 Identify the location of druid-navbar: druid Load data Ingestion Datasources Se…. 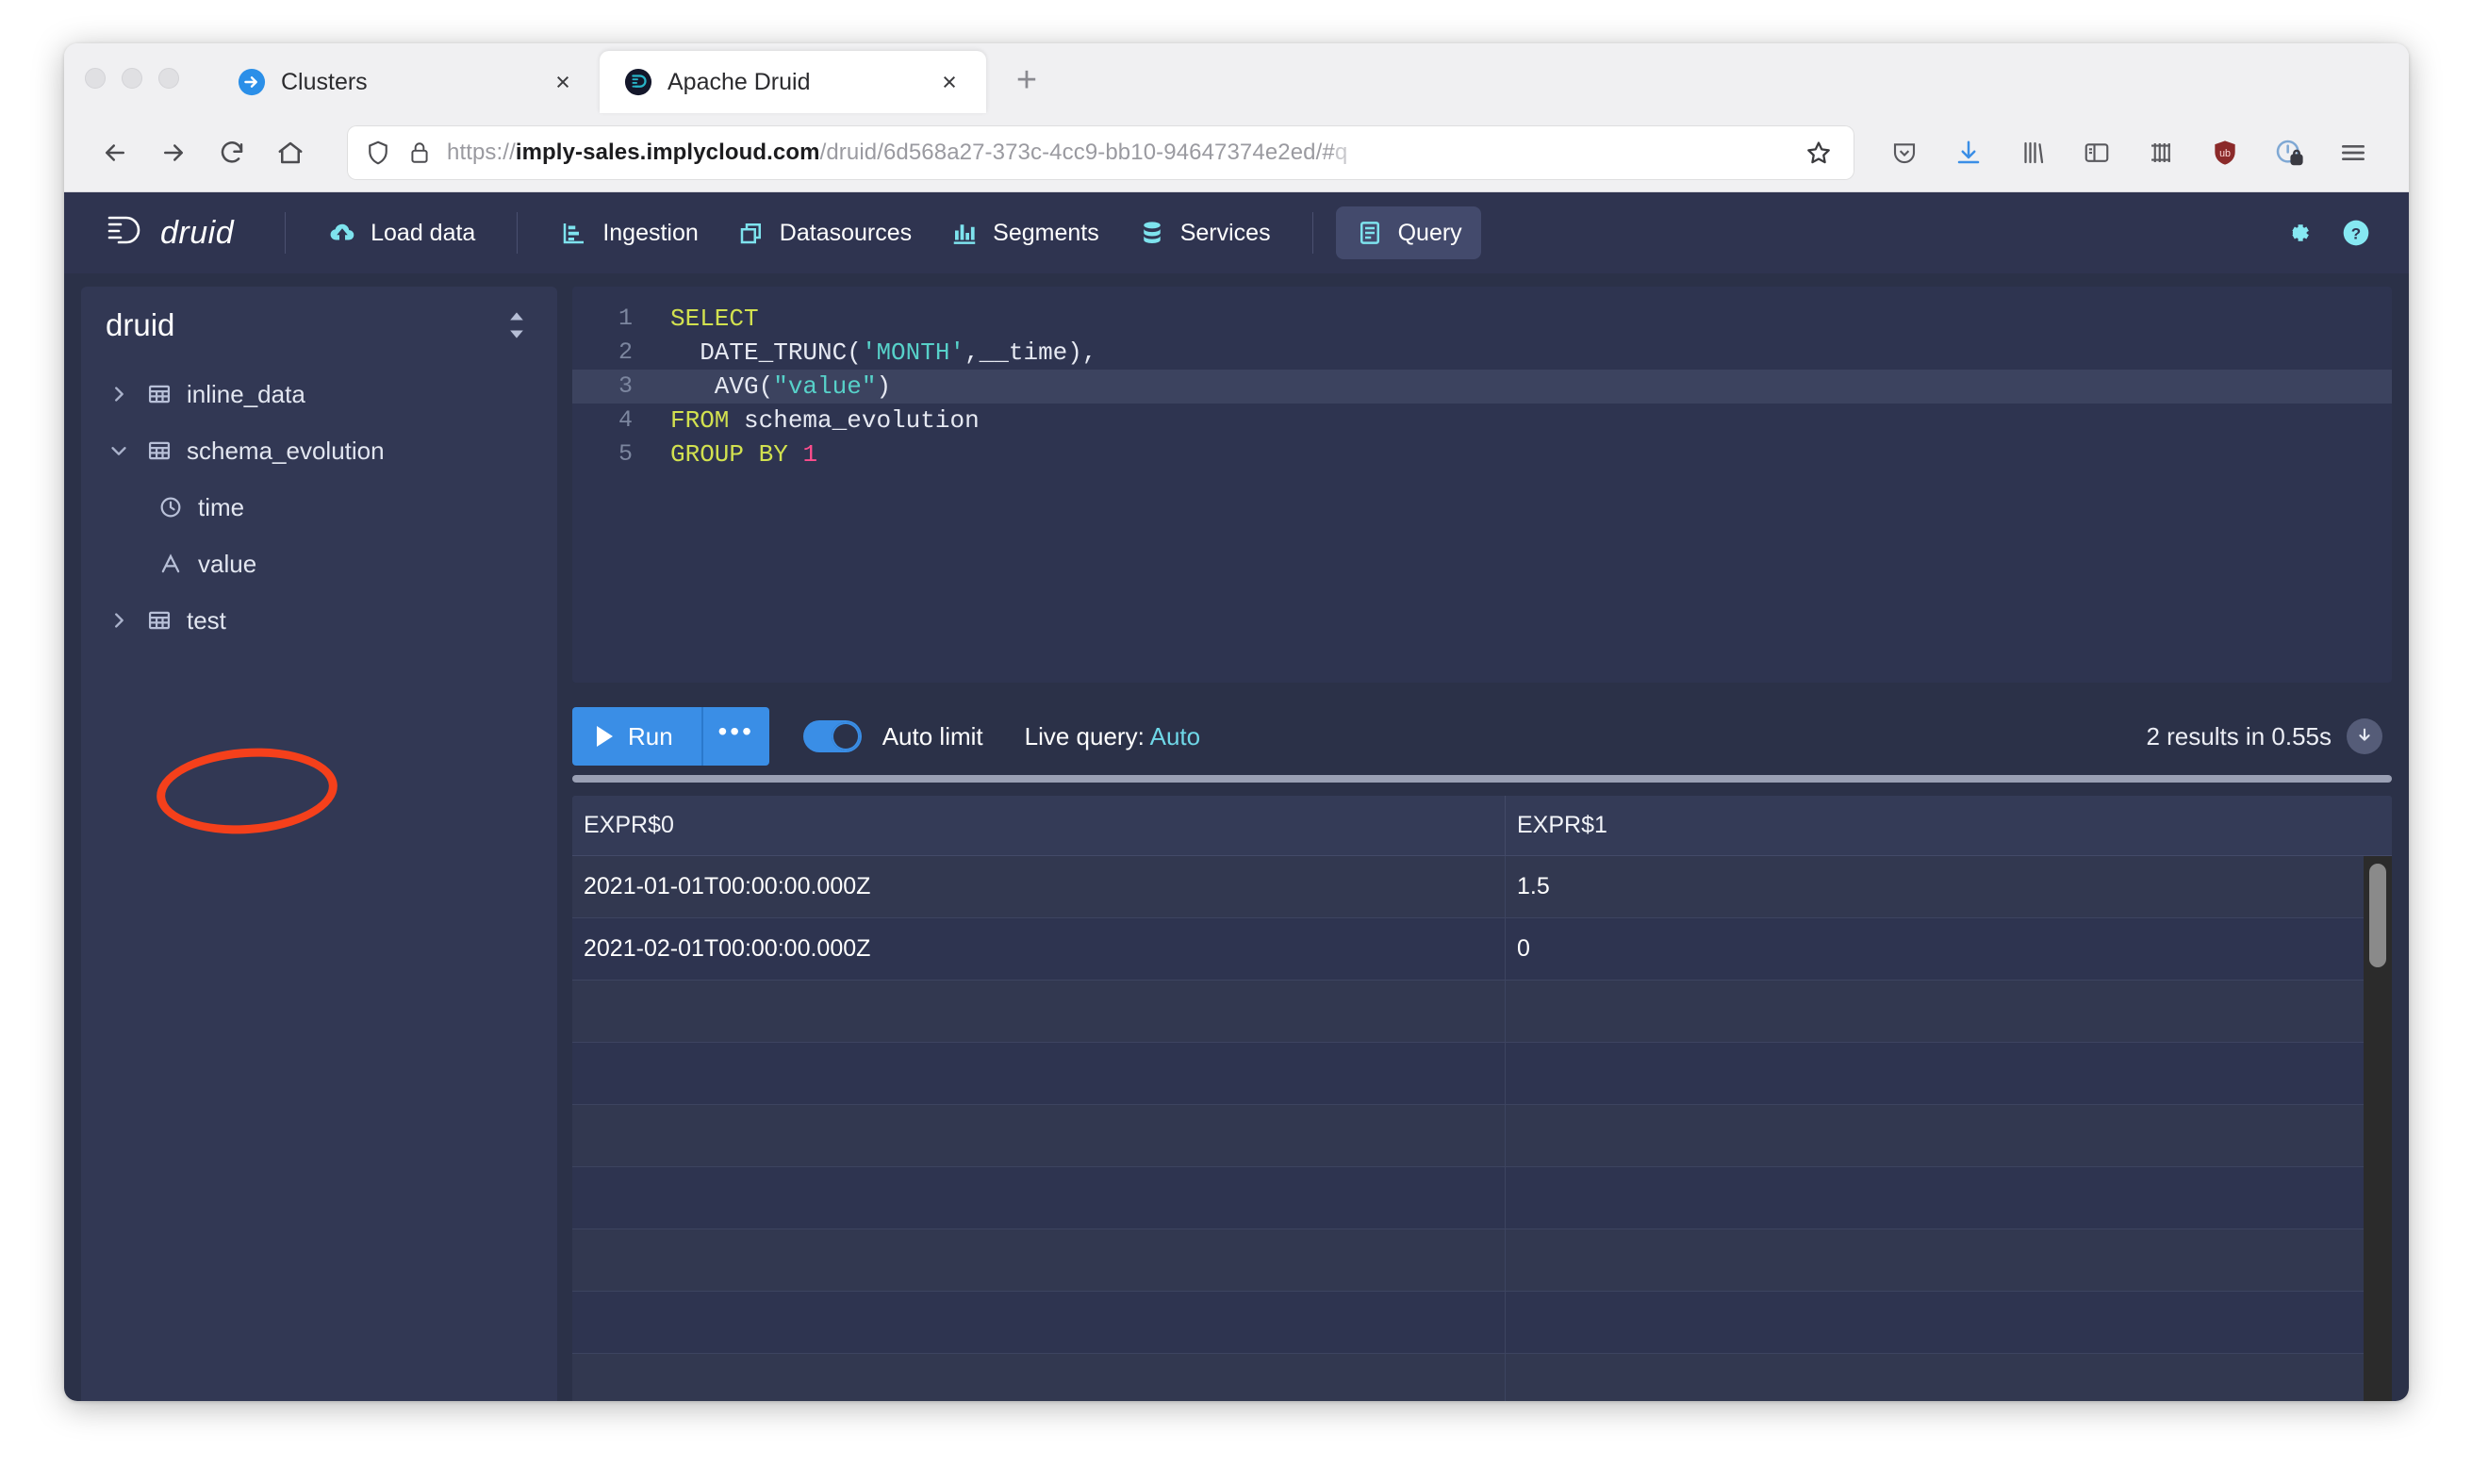
(1236, 233).